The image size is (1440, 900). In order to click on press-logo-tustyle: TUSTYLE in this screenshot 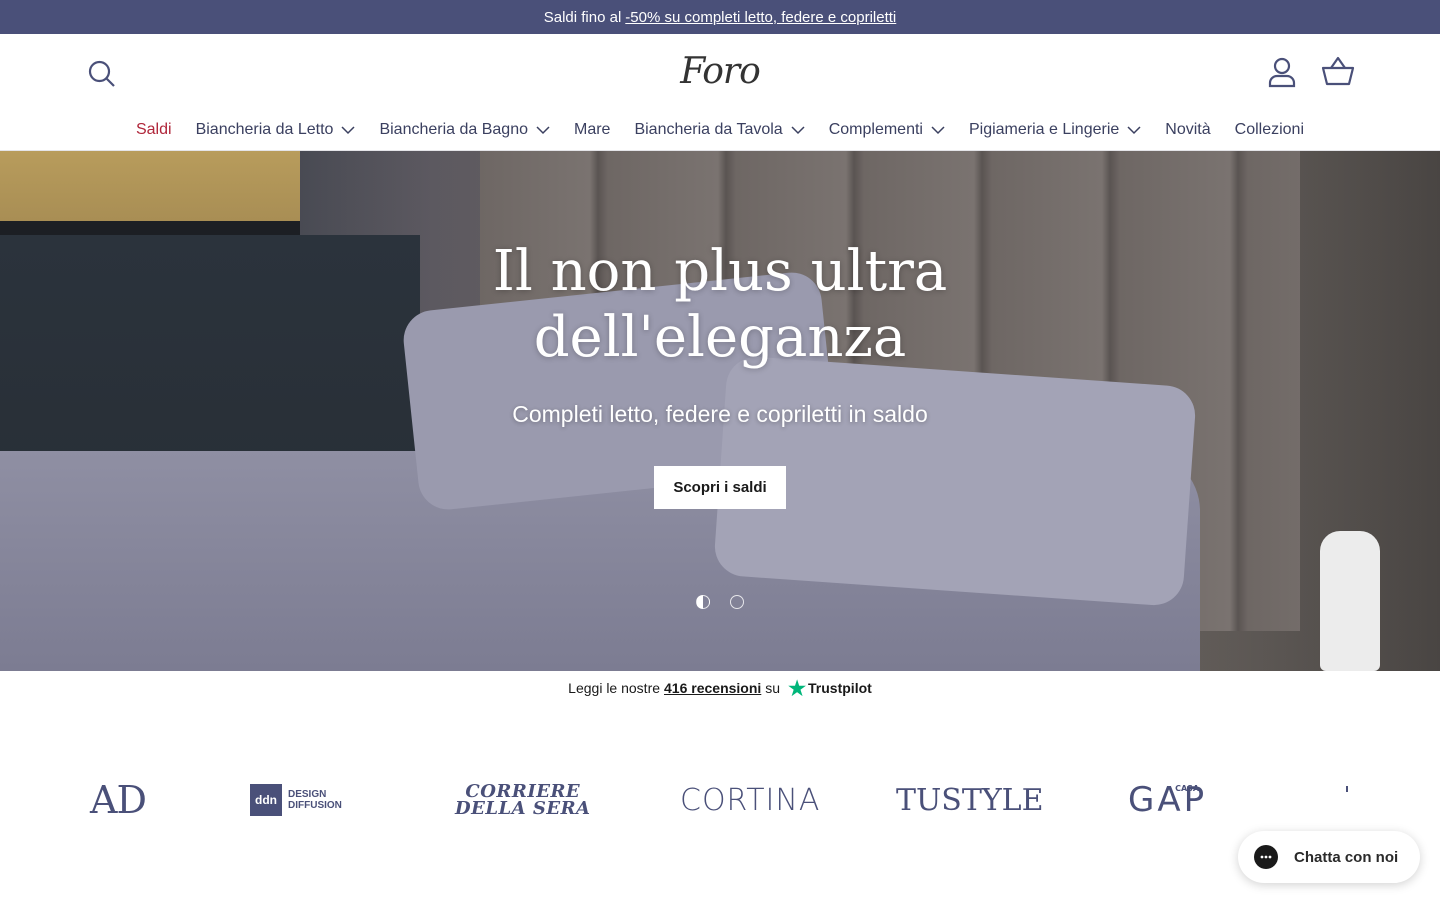, I will do `click(970, 800)`.